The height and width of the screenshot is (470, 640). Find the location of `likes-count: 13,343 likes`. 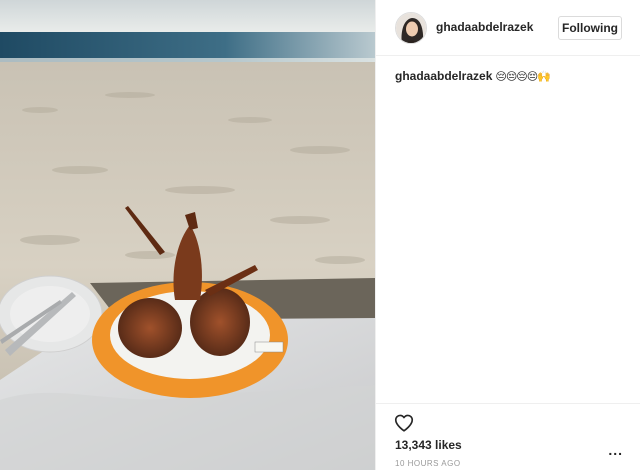

likes-count: 13,343 likes is located at coordinates (428, 445).